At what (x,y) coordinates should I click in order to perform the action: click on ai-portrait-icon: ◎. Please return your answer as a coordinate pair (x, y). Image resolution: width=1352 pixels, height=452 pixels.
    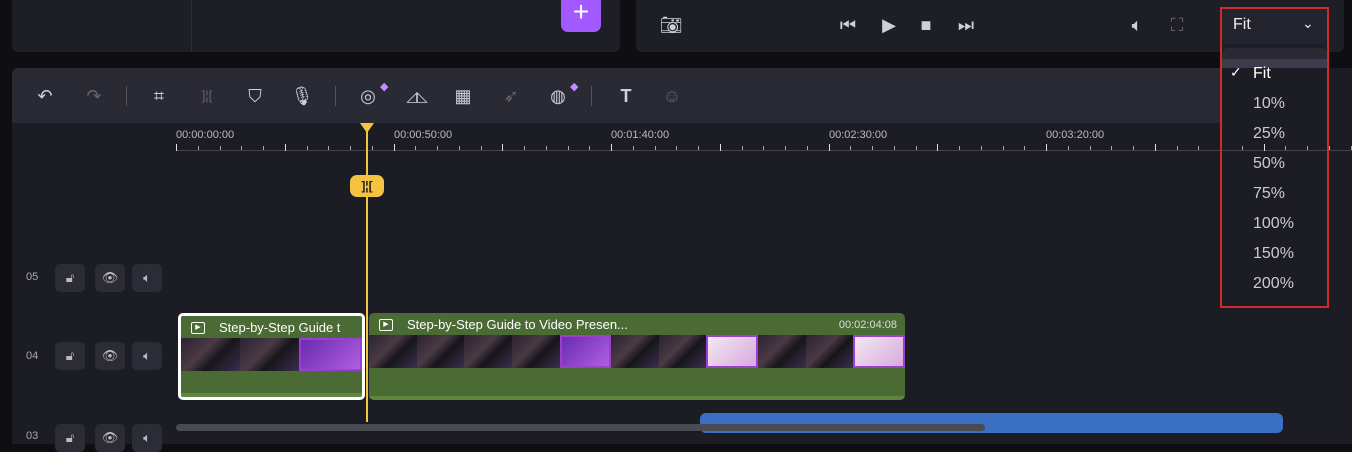
    Looking at the image, I should click on (368, 96).